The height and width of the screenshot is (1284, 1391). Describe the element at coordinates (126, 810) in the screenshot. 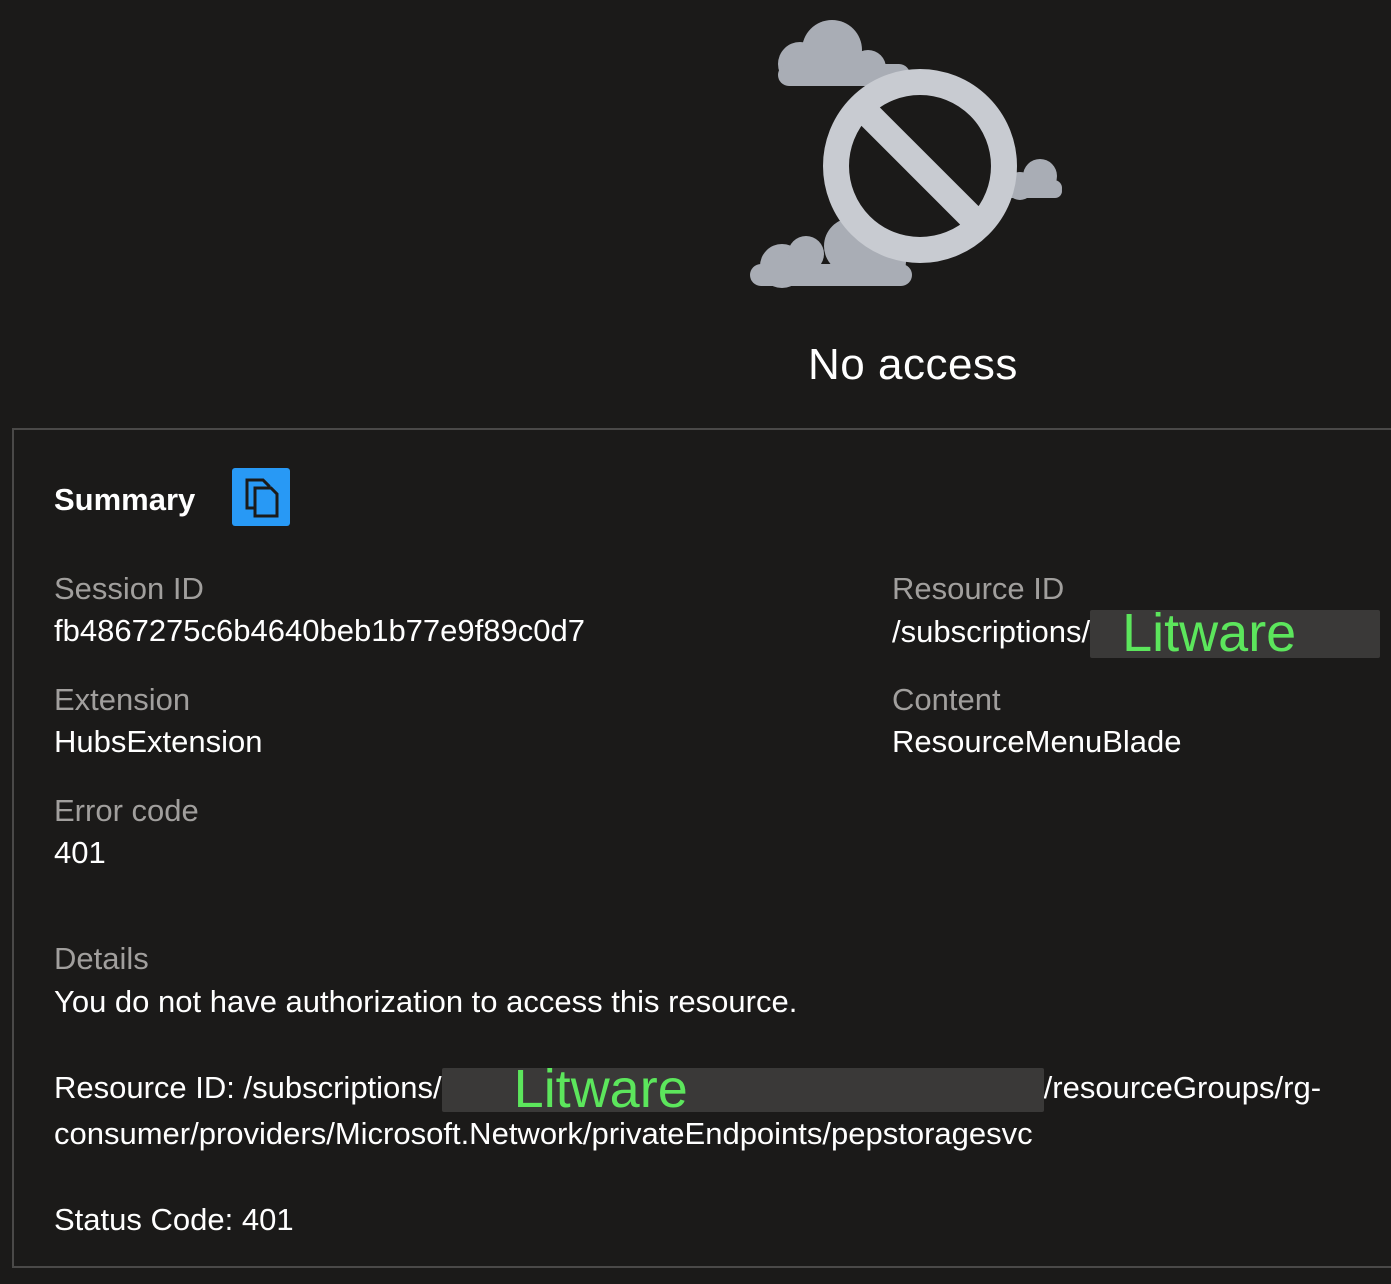

I see `error-code-label: Error code` at that location.